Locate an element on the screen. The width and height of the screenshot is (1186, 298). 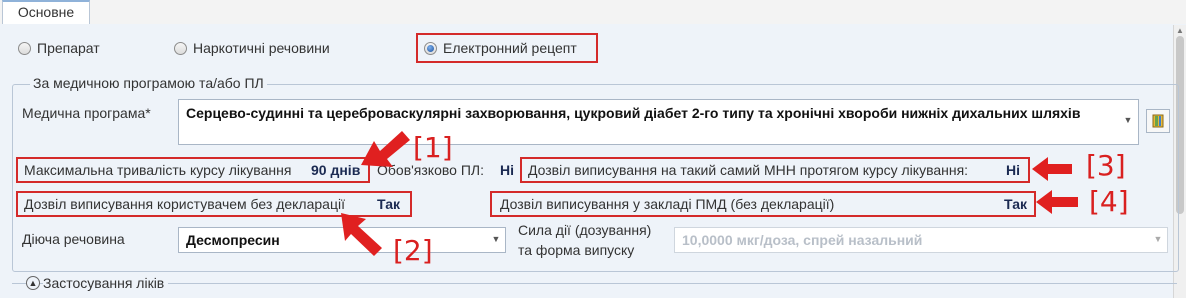
annotation-marker-2: [2] is located at coordinates (413, 250).